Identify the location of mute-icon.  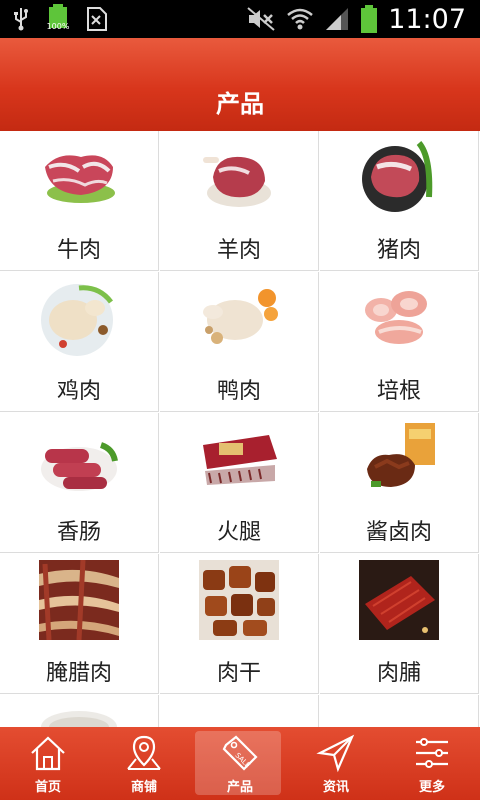
(261, 19).